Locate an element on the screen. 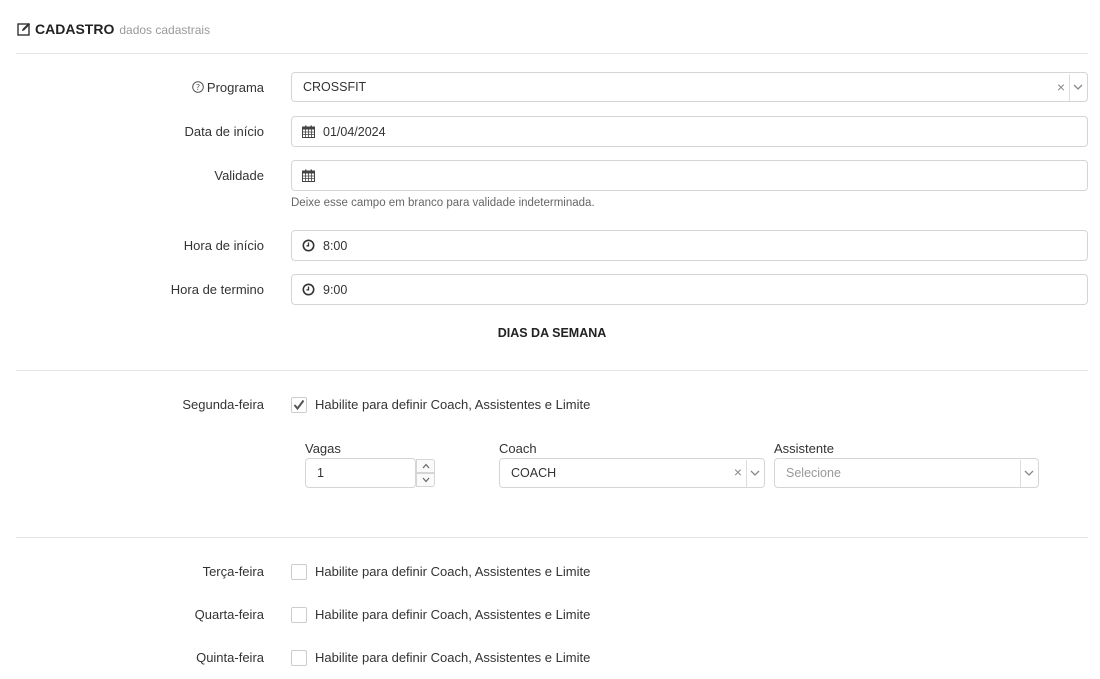 This screenshot has height=679, width=1100. increment-button is located at coordinates (425, 466).